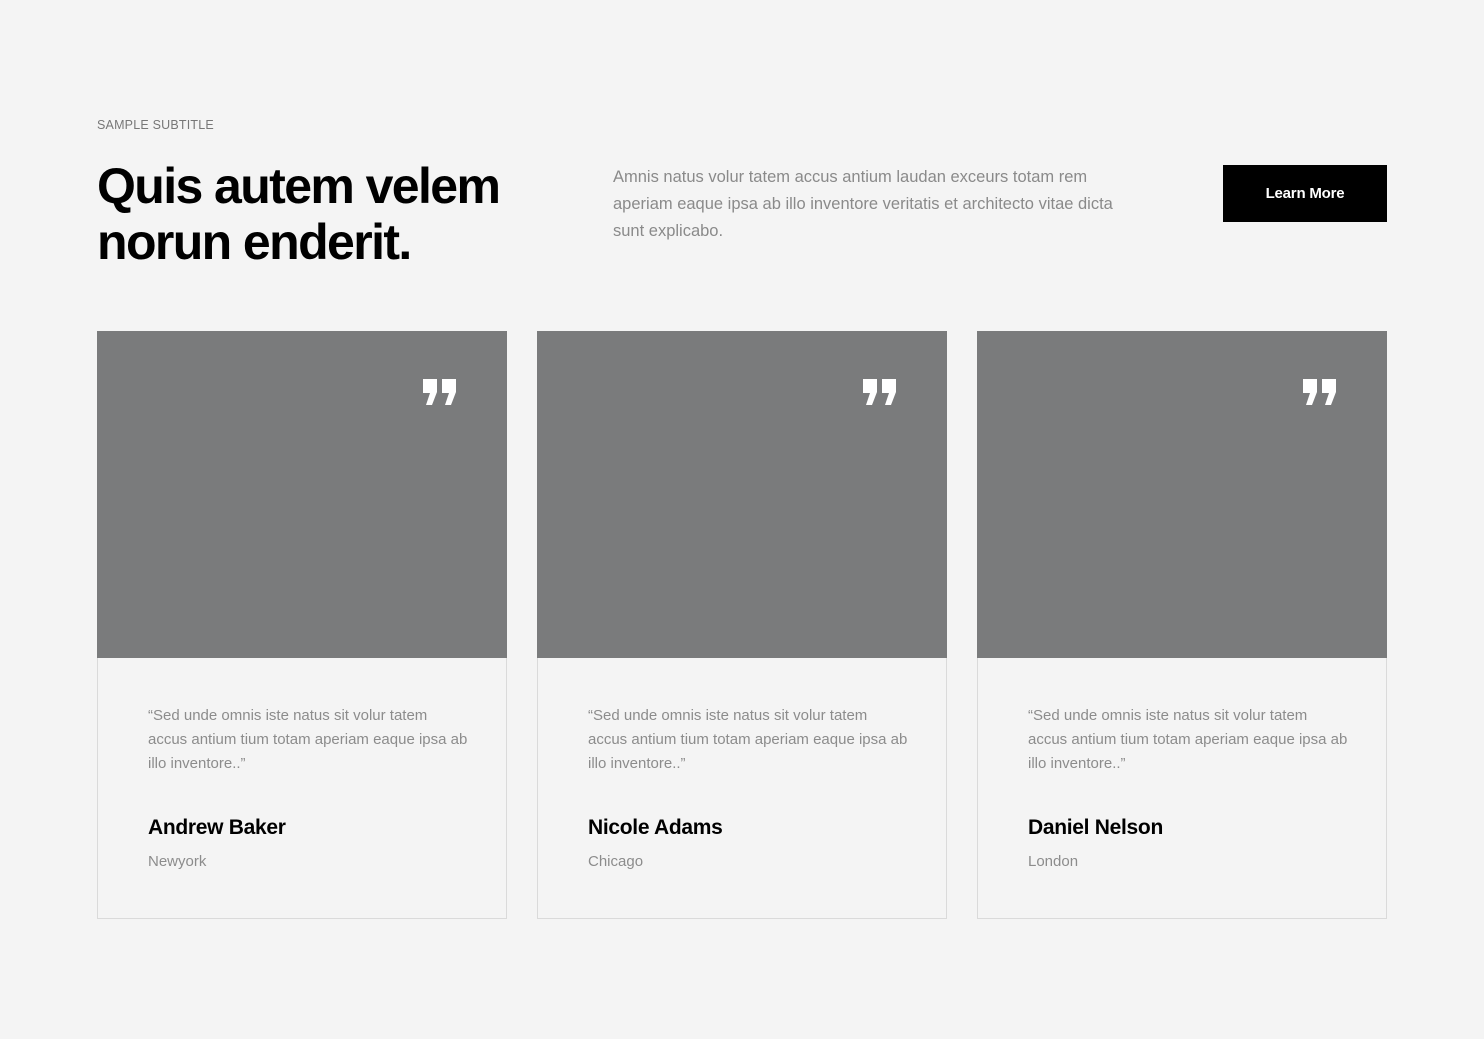 The height and width of the screenshot is (1039, 1484). What do you see at coordinates (155, 125) in the screenshot?
I see `section-subtitle: SAMPLE SUBTITLE` at bounding box center [155, 125].